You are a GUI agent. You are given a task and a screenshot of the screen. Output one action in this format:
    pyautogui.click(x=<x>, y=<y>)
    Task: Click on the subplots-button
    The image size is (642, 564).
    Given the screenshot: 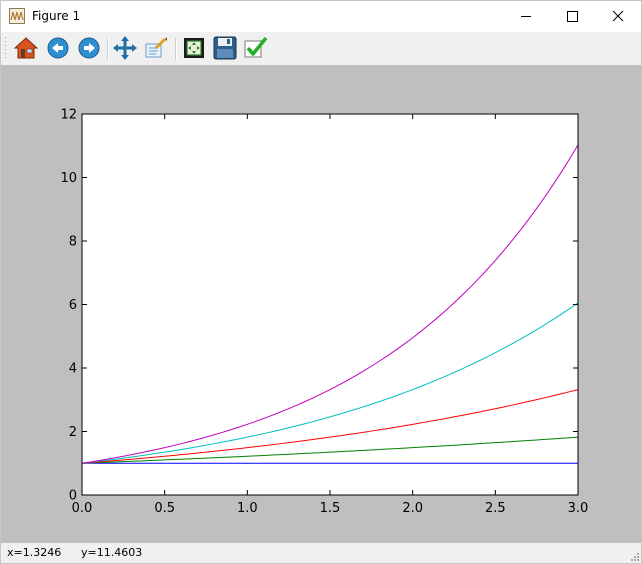 What is the action you would take?
    pyautogui.click(x=194, y=48)
    